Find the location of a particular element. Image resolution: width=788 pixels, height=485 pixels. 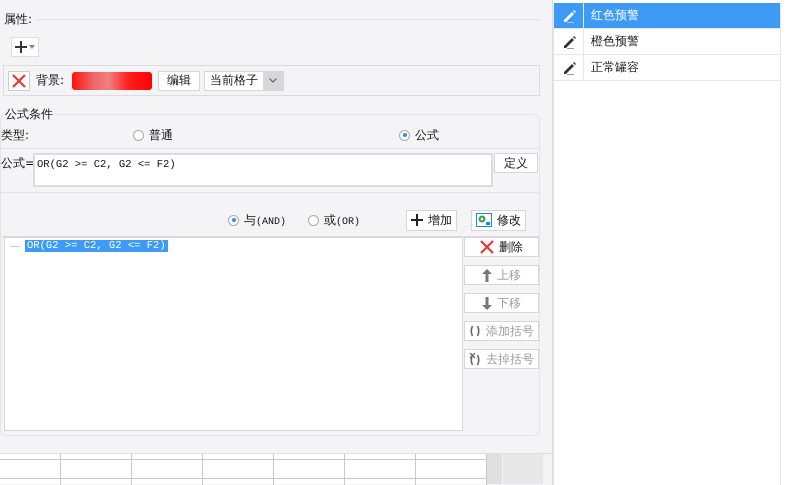

arrow-up-icon is located at coordinates (487, 275).